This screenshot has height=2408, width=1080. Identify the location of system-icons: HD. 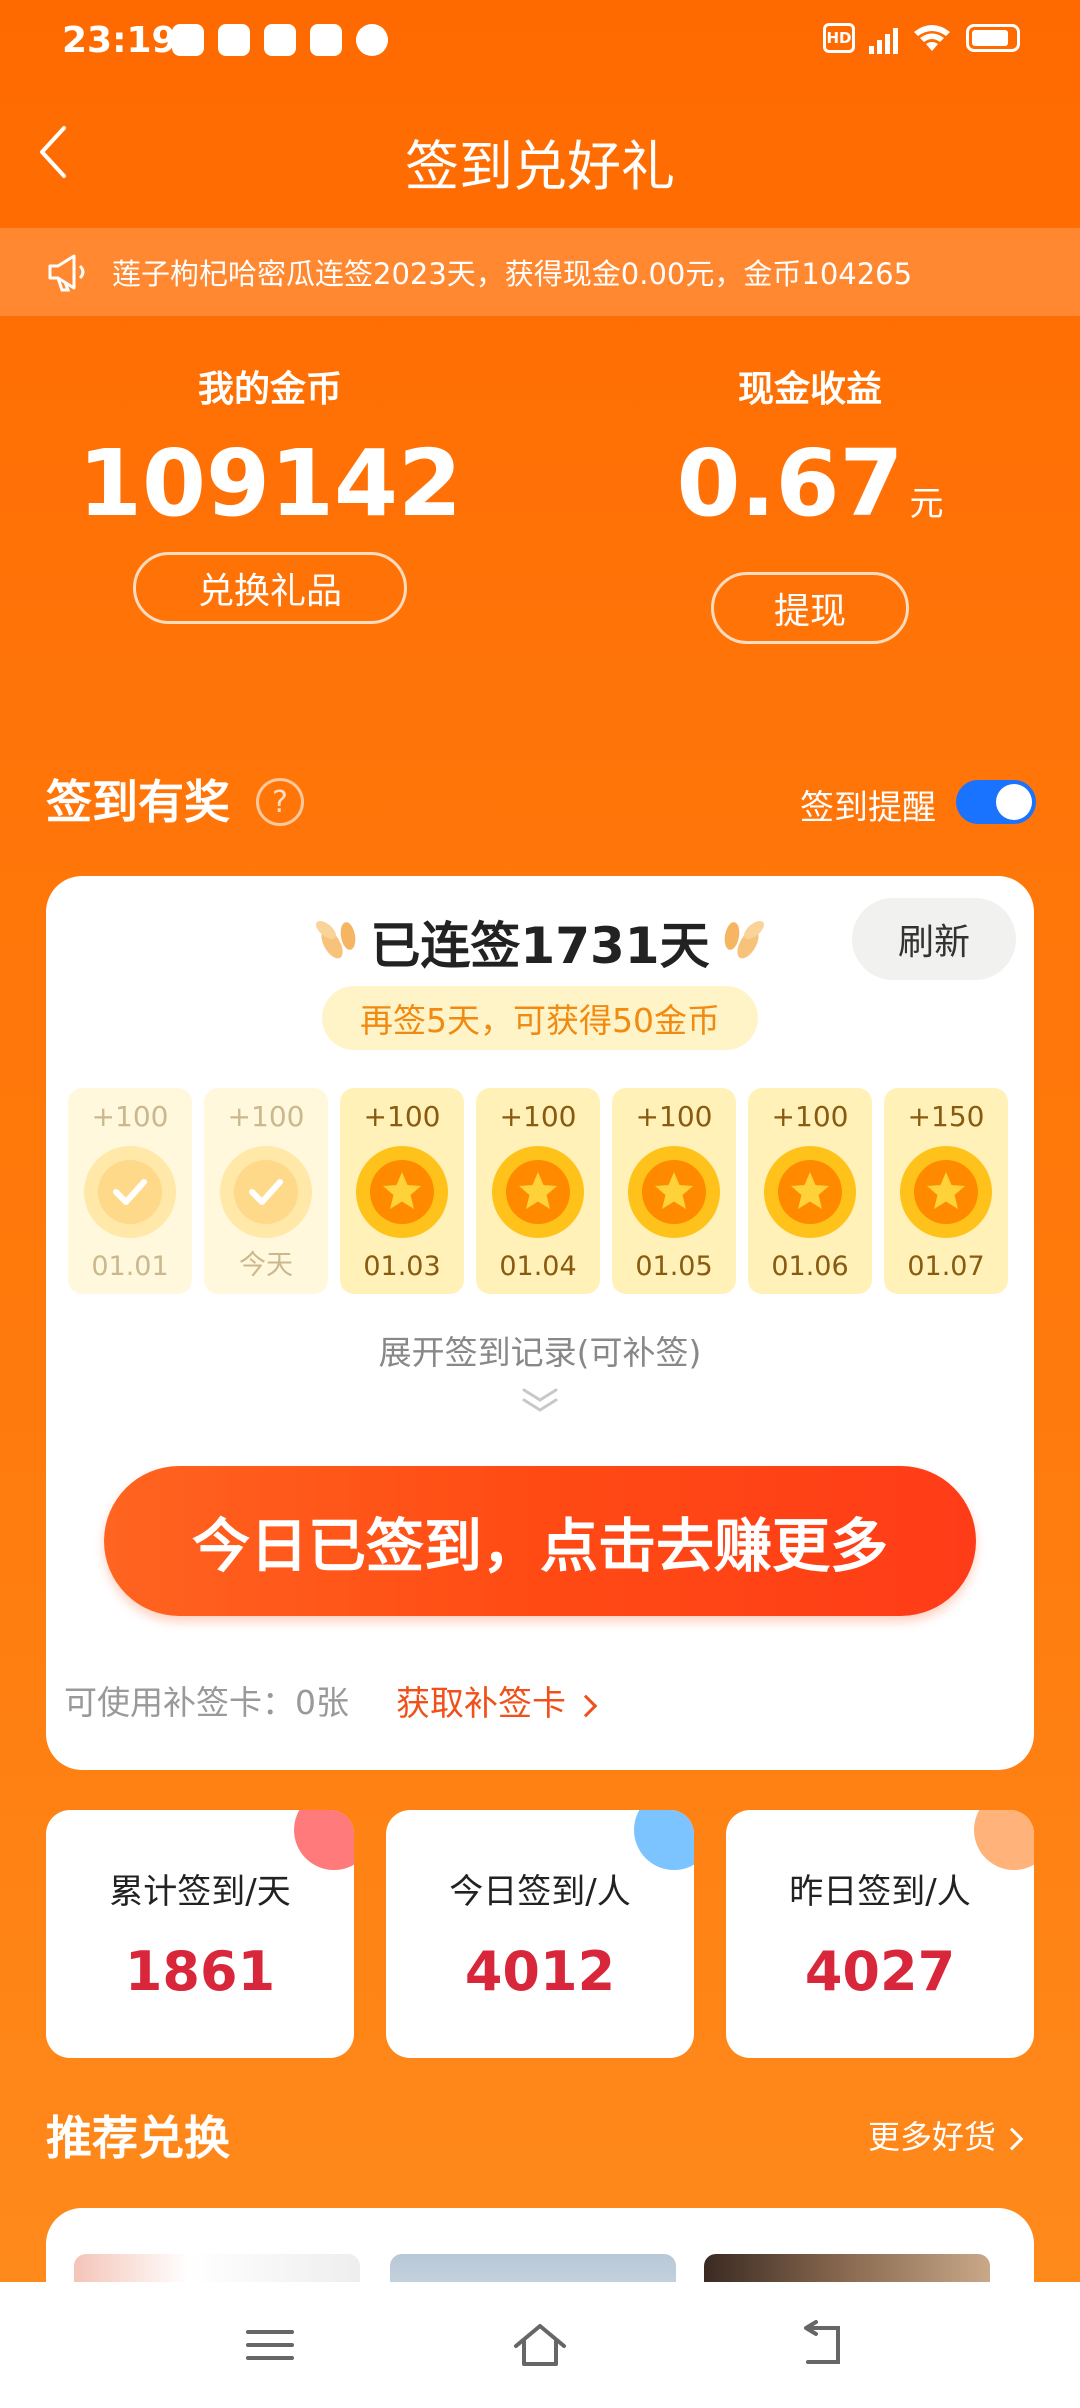
(921, 38).